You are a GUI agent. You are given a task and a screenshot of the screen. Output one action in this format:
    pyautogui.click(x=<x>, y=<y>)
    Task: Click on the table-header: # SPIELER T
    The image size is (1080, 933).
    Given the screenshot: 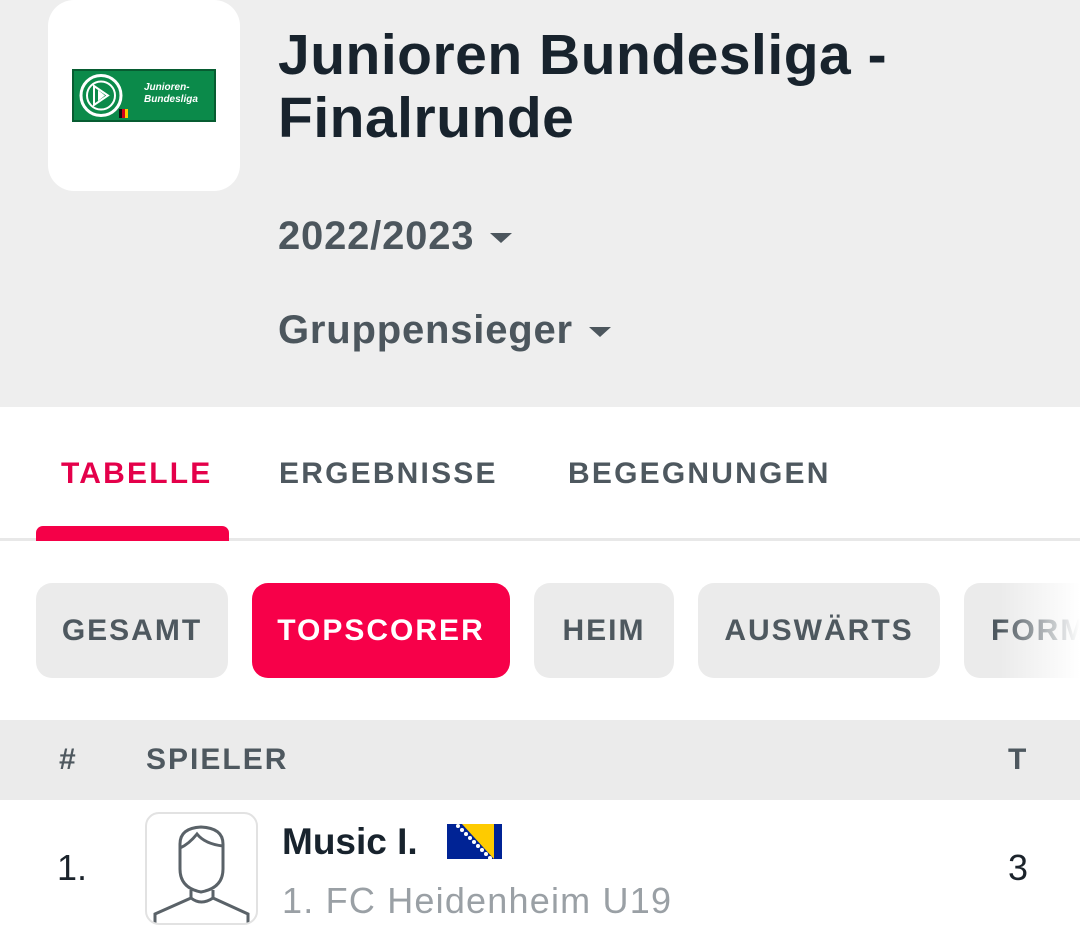 What is the action you would take?
    pyautogui.click(x=540, y=760)
    